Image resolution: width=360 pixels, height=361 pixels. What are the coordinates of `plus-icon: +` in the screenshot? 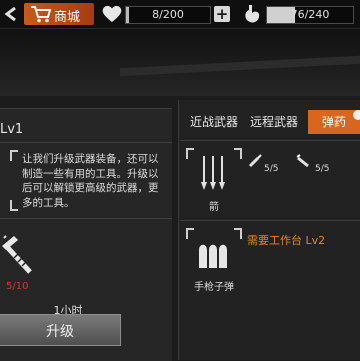 It's located at (222, 14).